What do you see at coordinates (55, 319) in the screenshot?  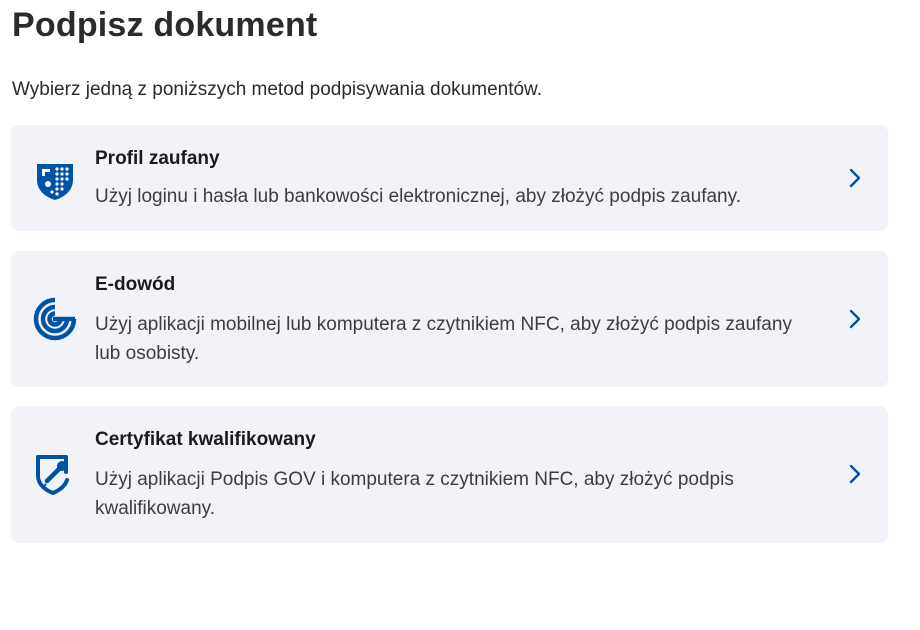 I see `e-id-logo-icon` at bounding box center [55, 319].